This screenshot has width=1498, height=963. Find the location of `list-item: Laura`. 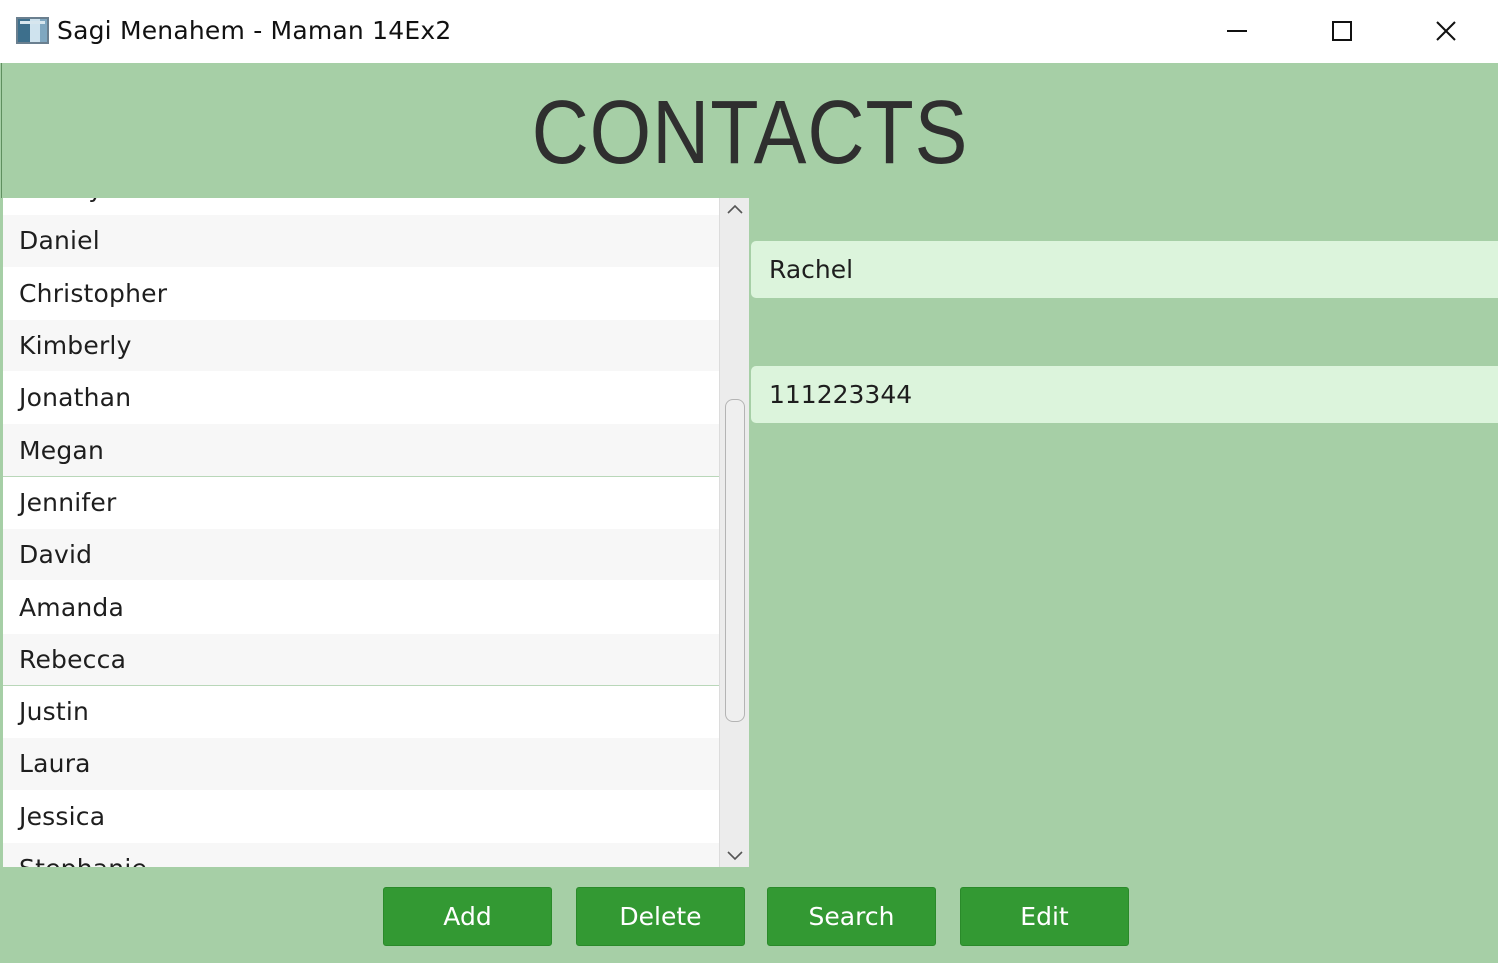

list-item: Laura is located at coordinates (361, 764).